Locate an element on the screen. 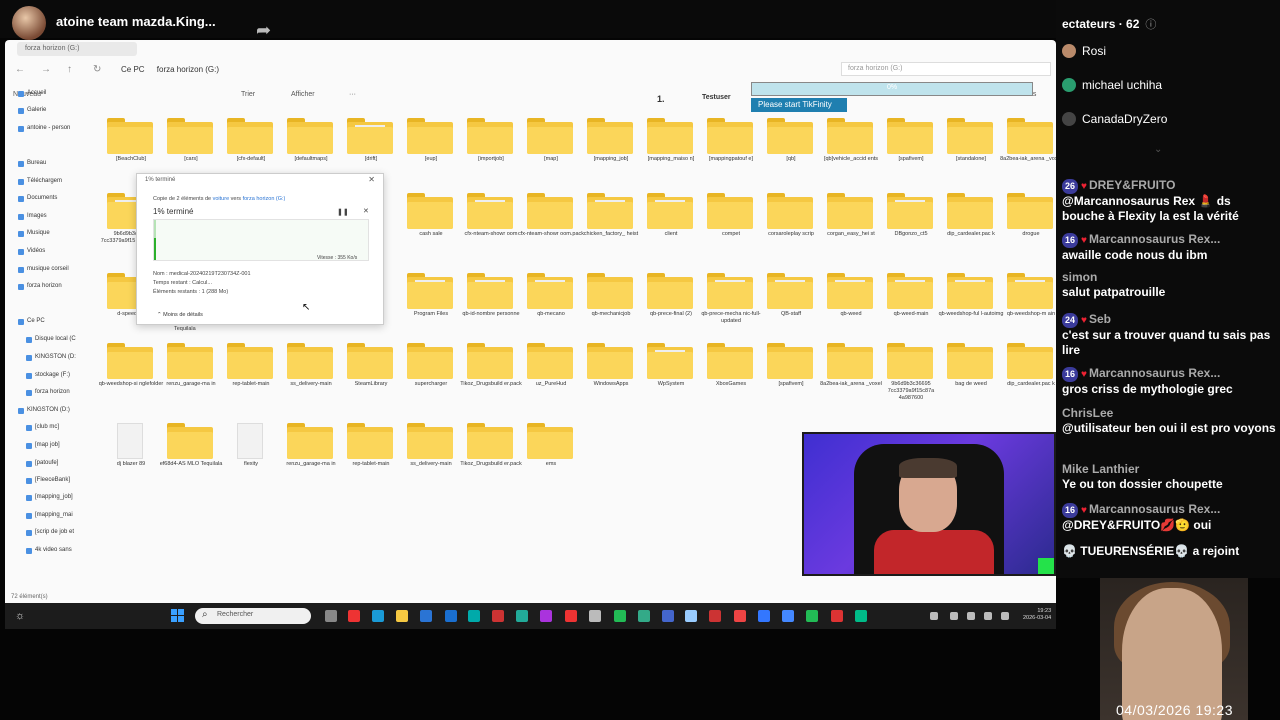 The width and height of the screenshot is (1280, 720). sidebar-item: [patoufe] is located at coordinates (41, 463).